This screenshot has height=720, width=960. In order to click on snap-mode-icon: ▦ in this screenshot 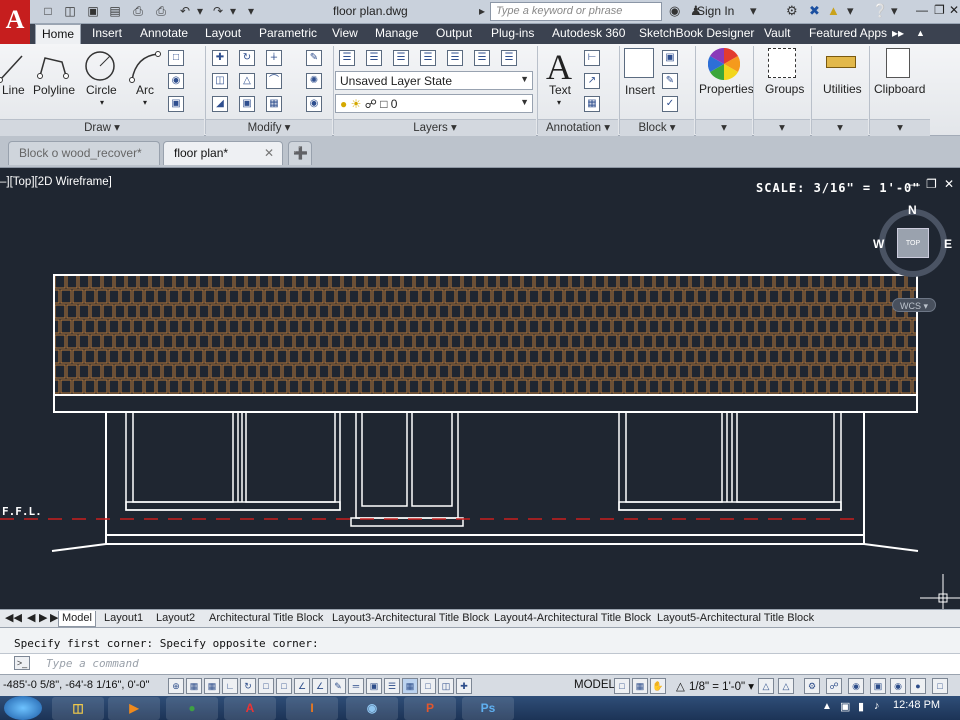, I will do `click(194, 686)`.